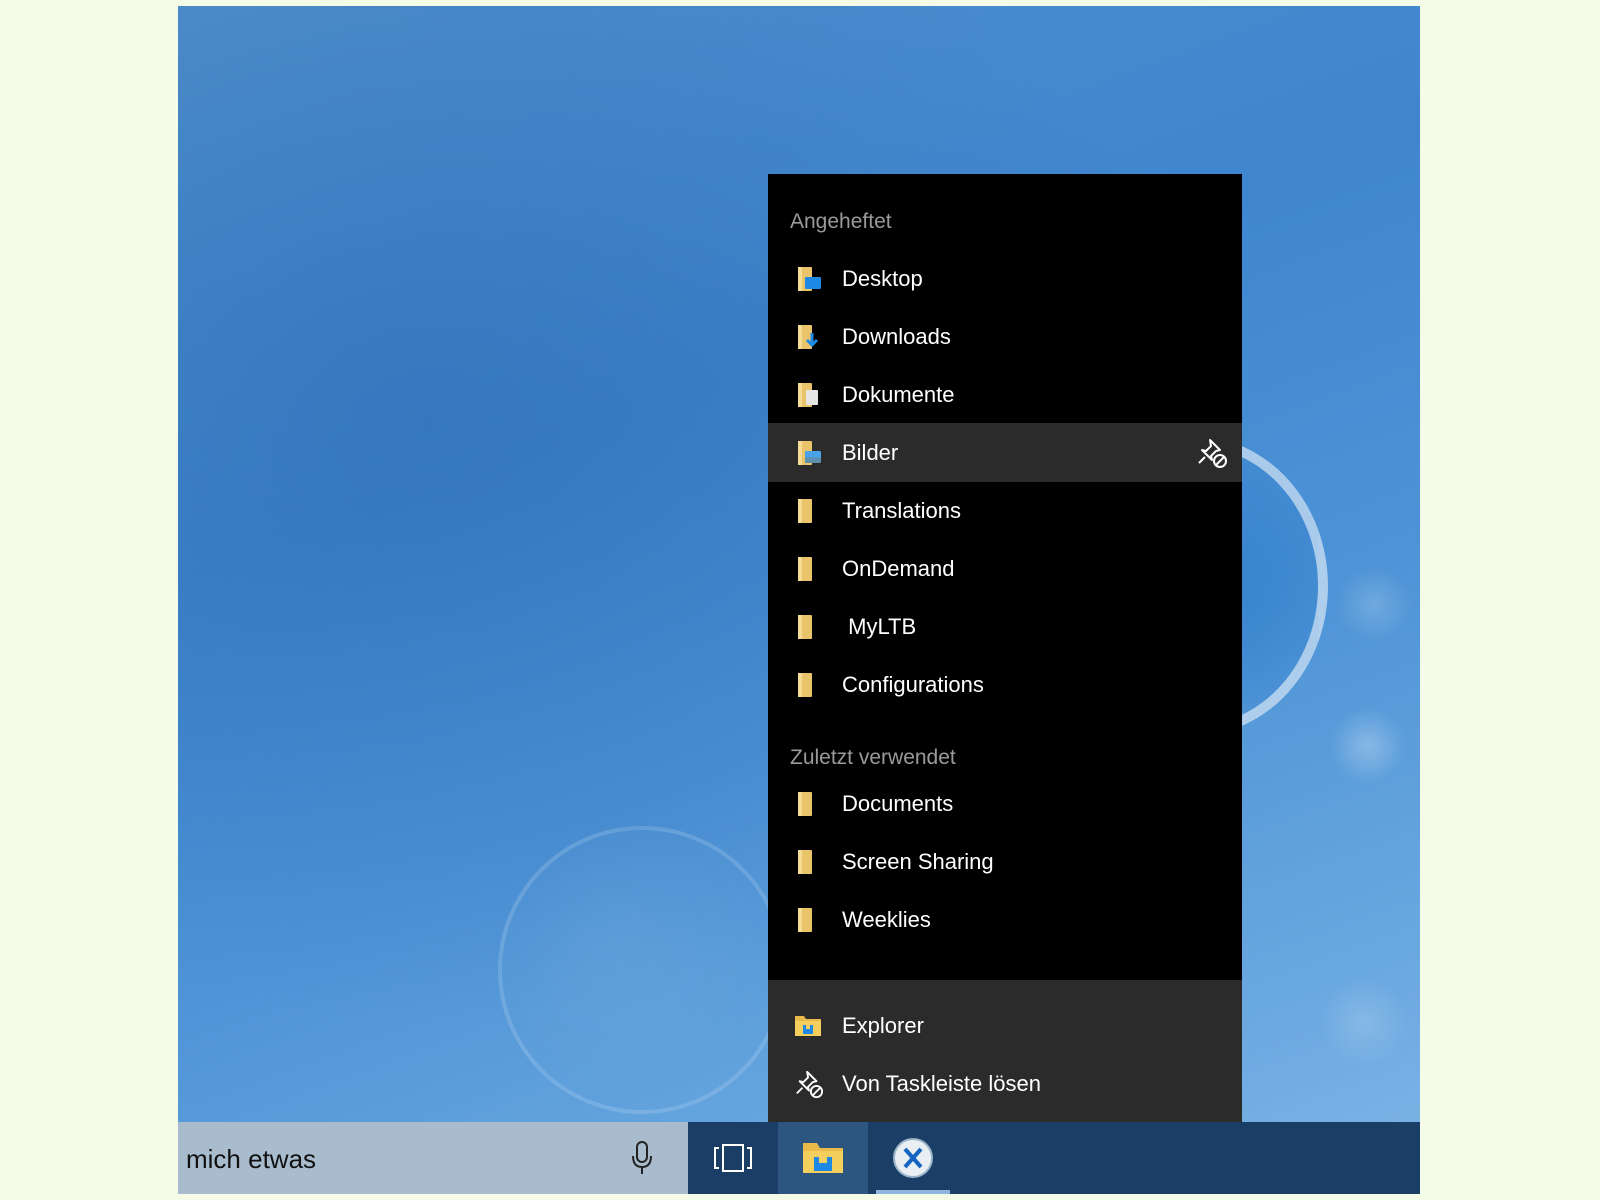 This screenshot has width=1600, height=1200. I want to click on jump-item-label: Documents, so click(898, 803).